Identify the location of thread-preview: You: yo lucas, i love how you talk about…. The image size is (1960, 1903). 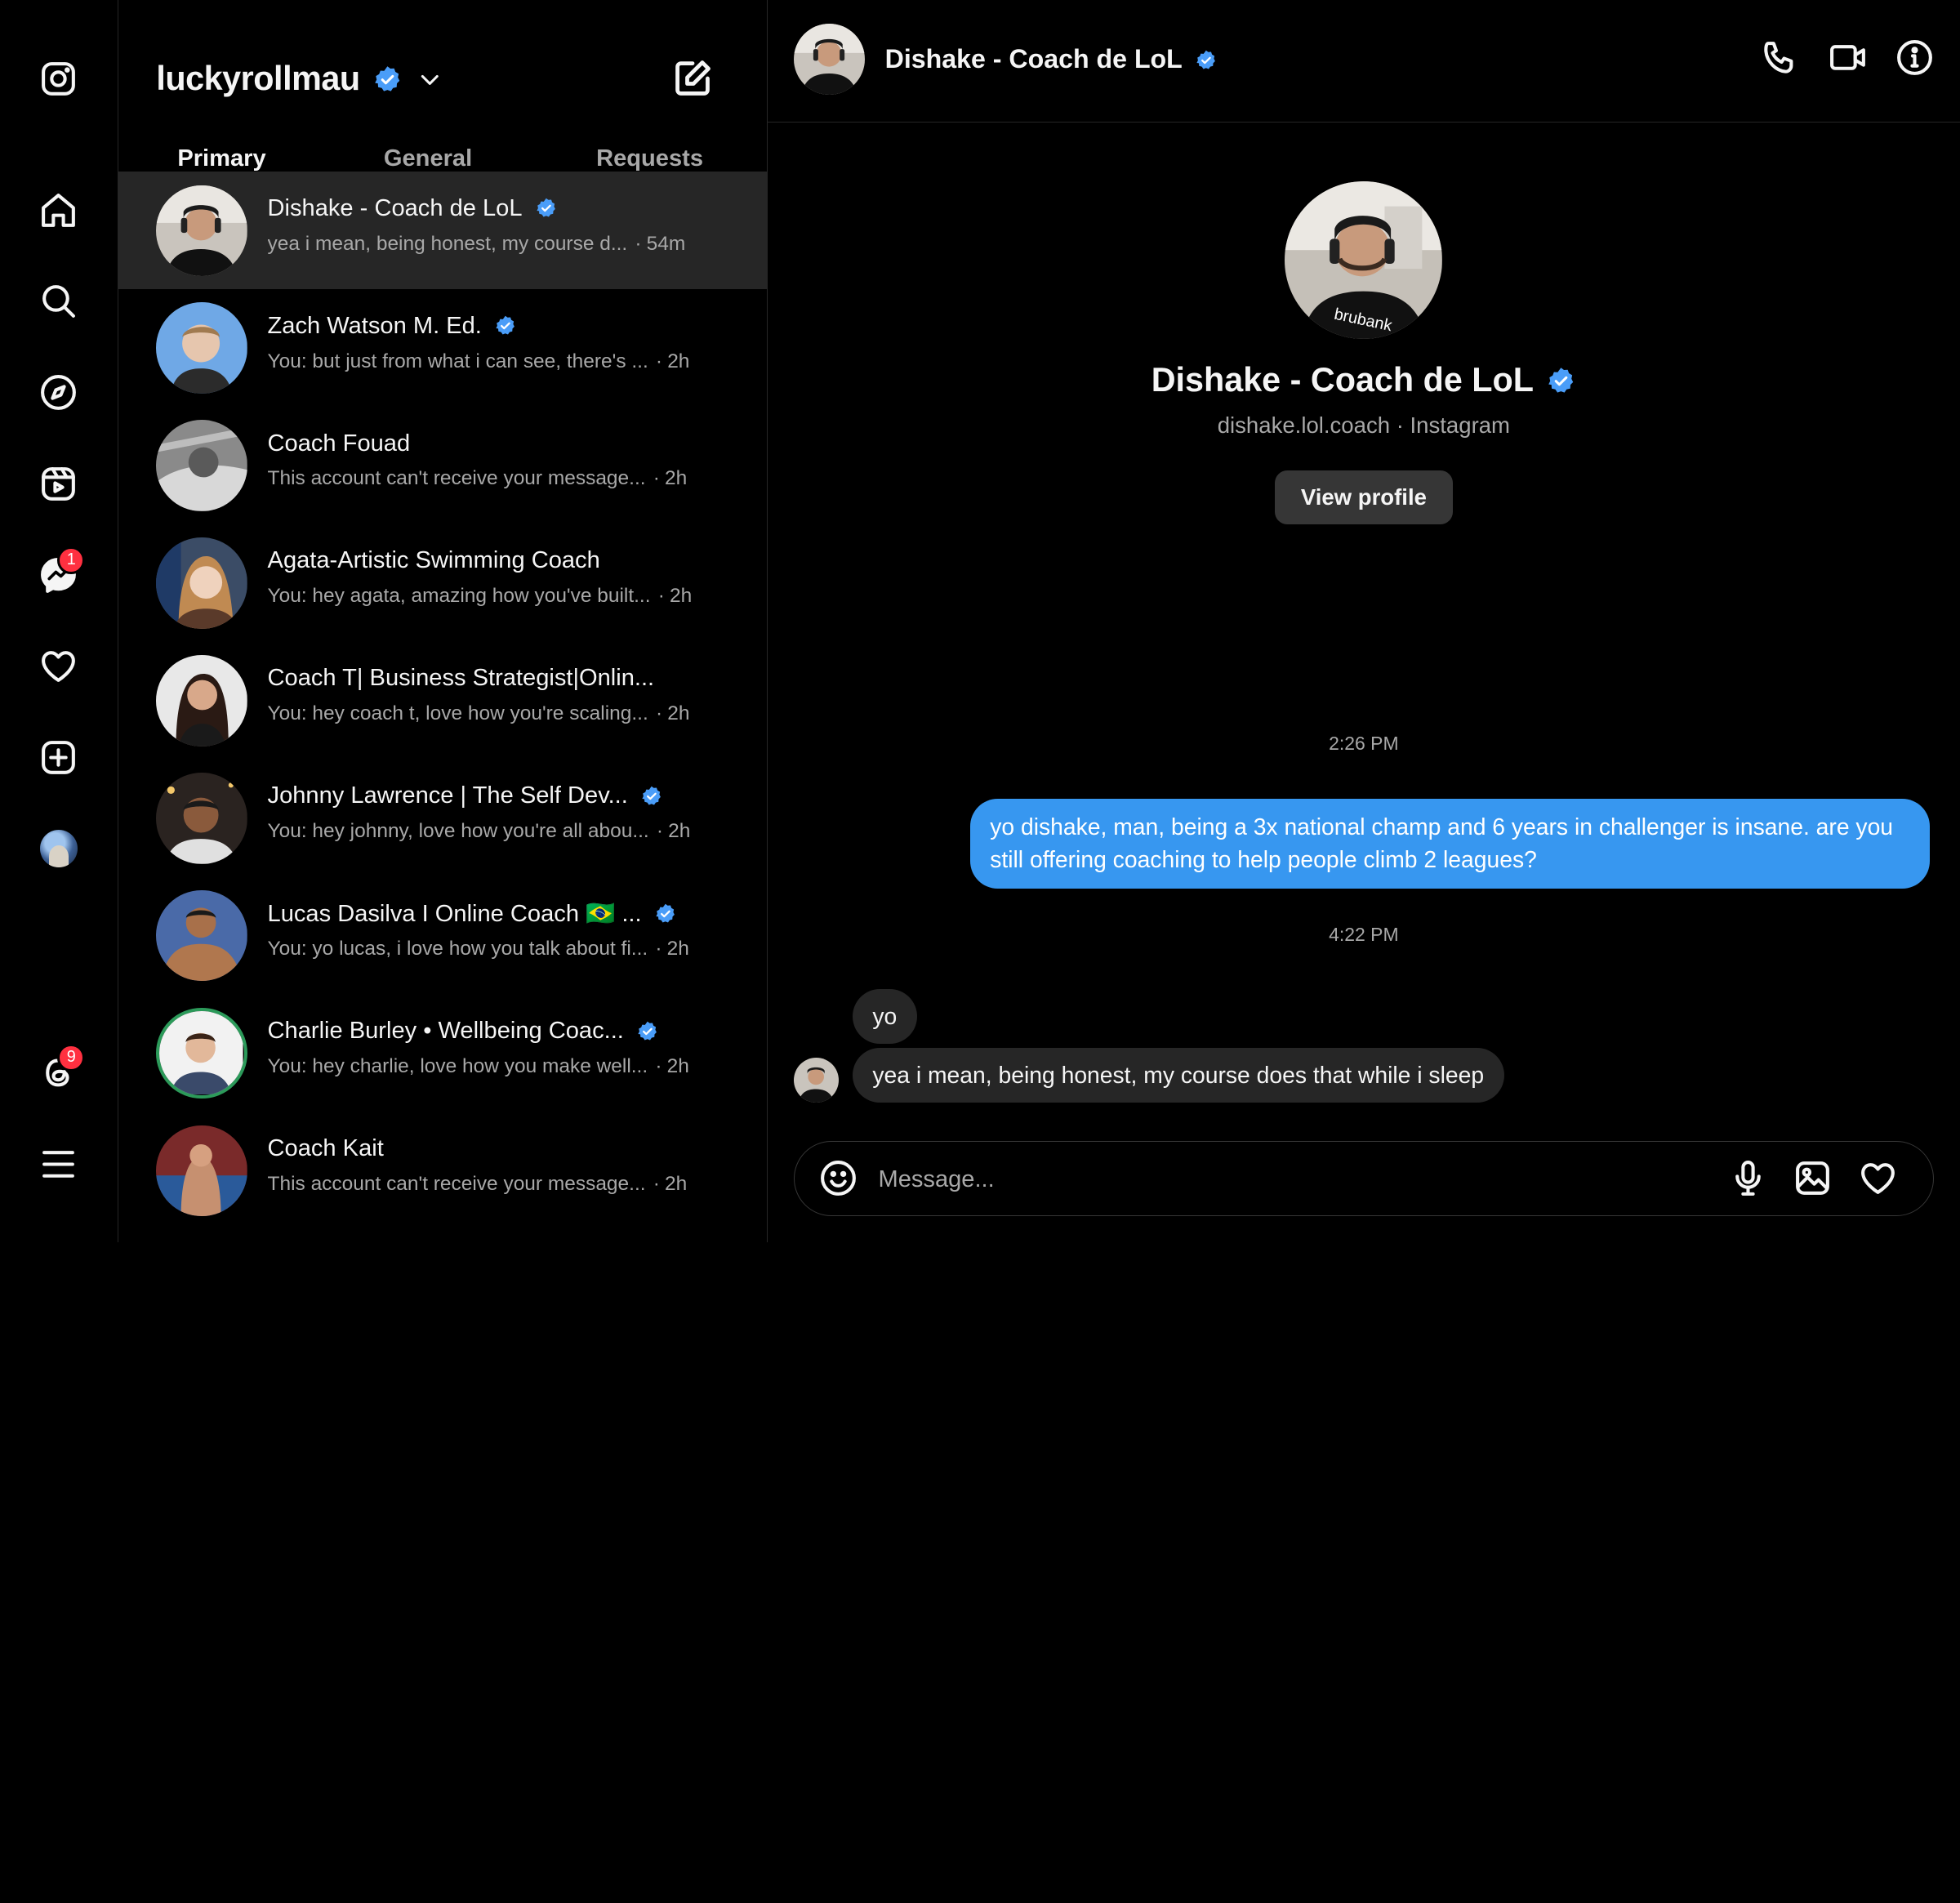
(478, 949).